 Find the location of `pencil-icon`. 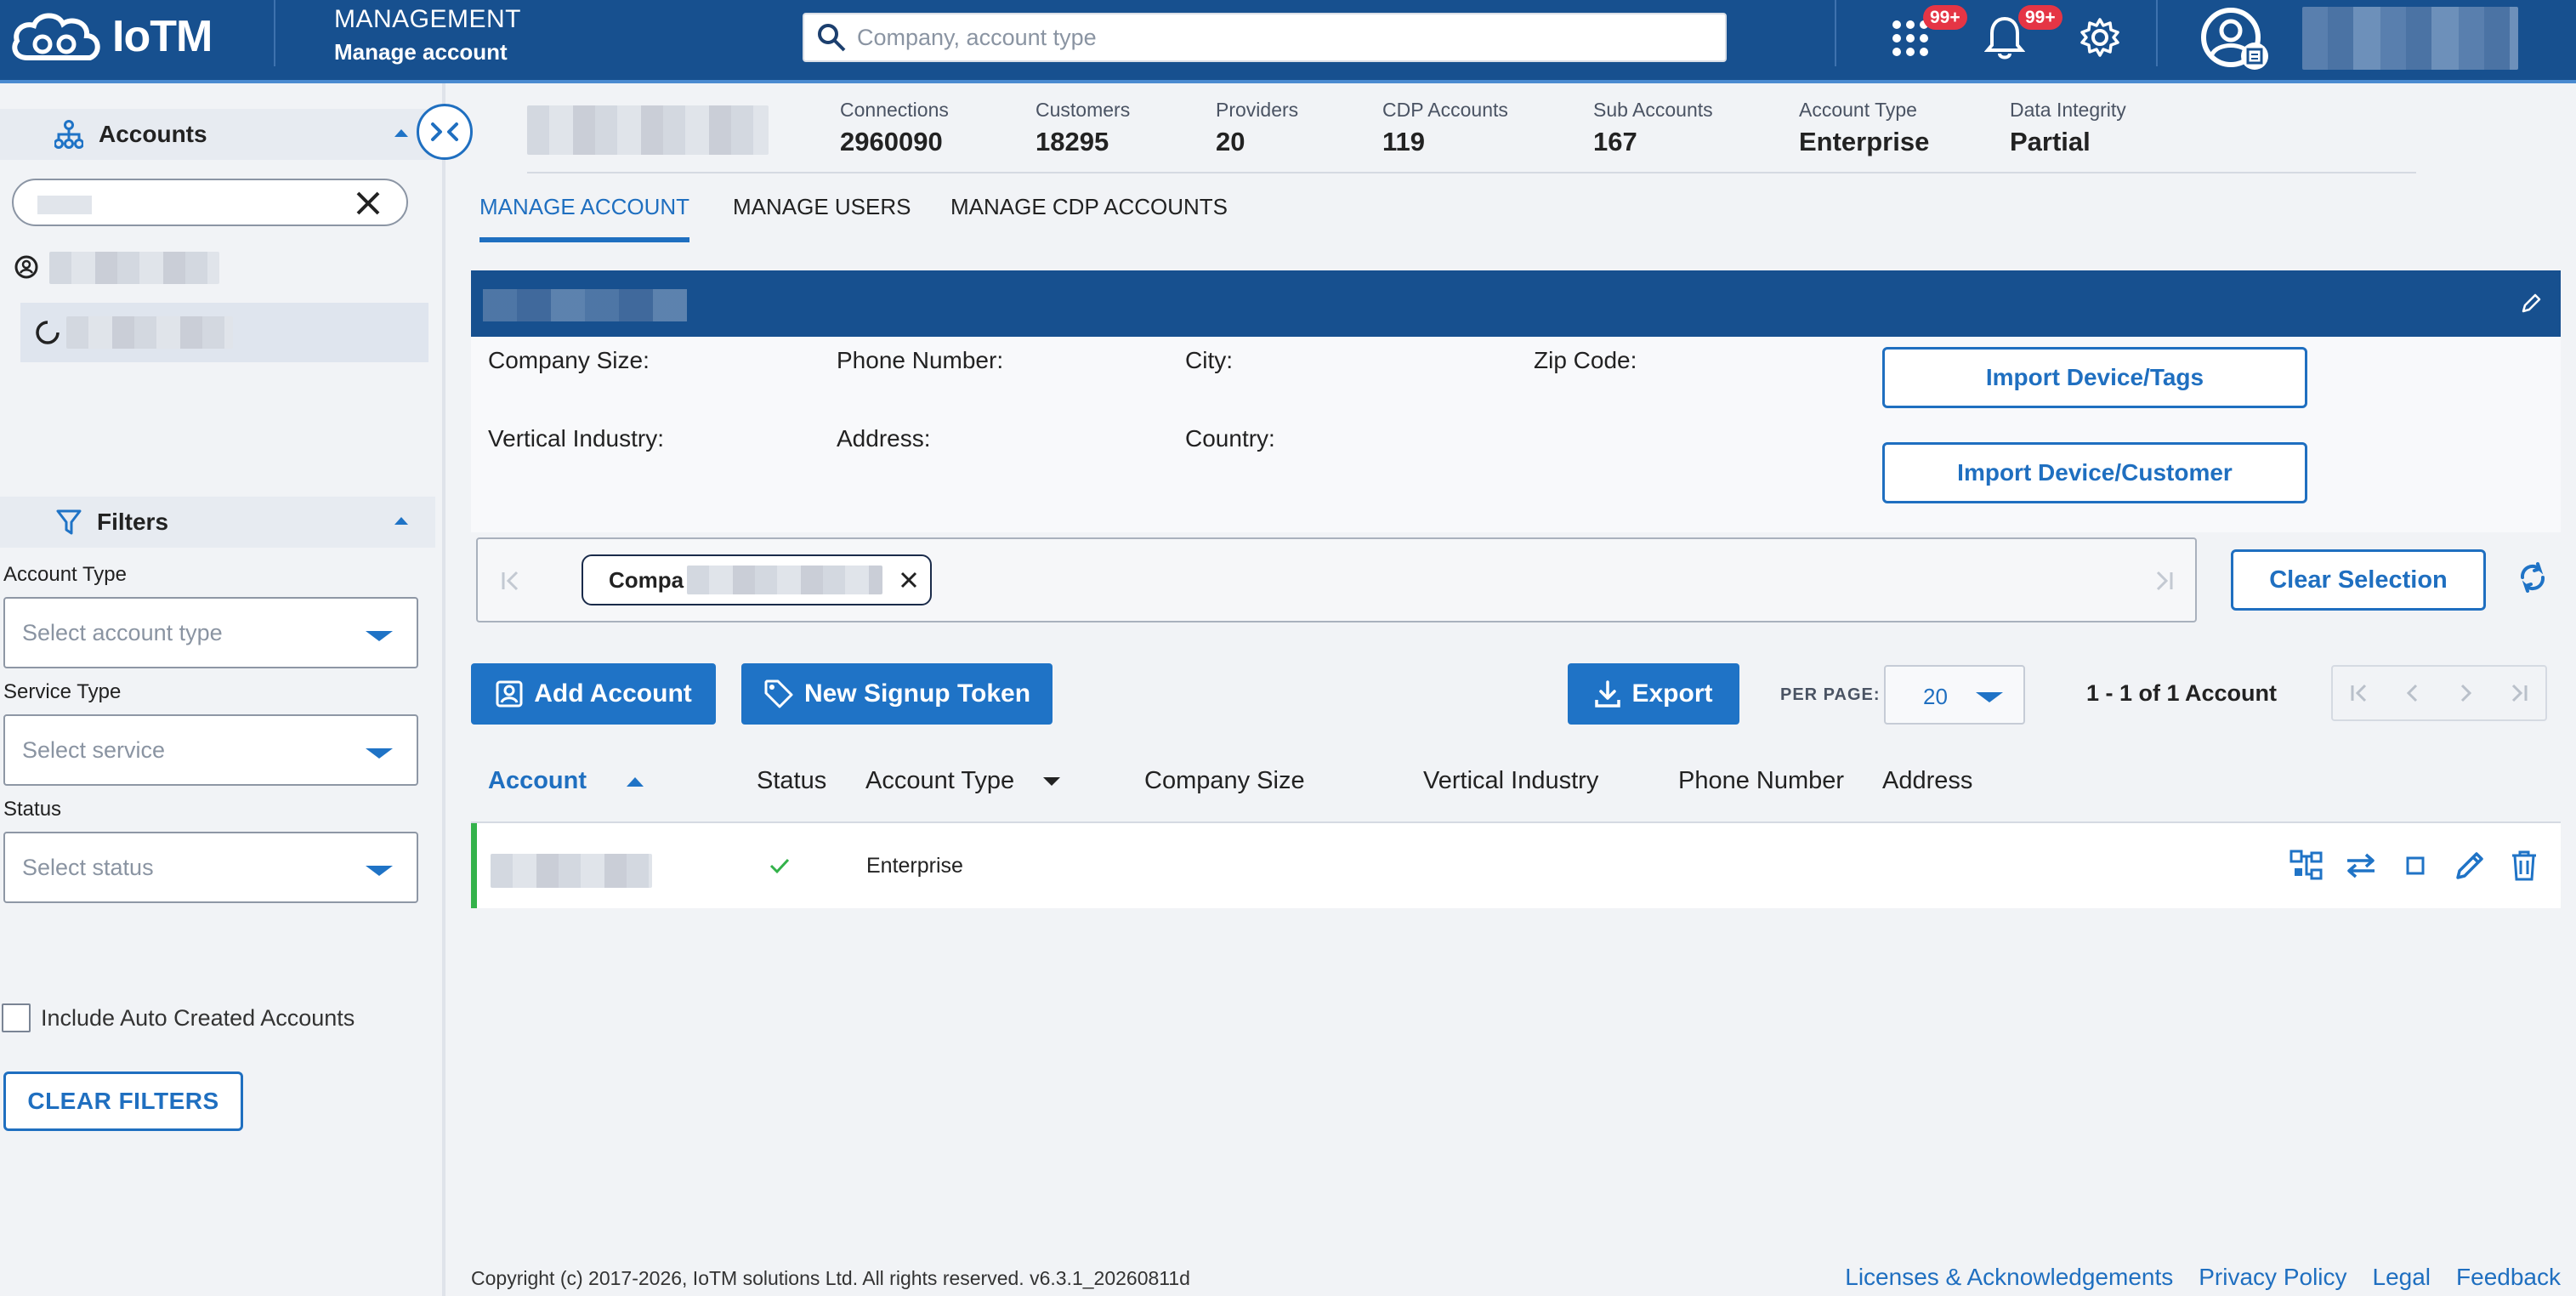

pencil-icon is located at coordinates (2469, 865).